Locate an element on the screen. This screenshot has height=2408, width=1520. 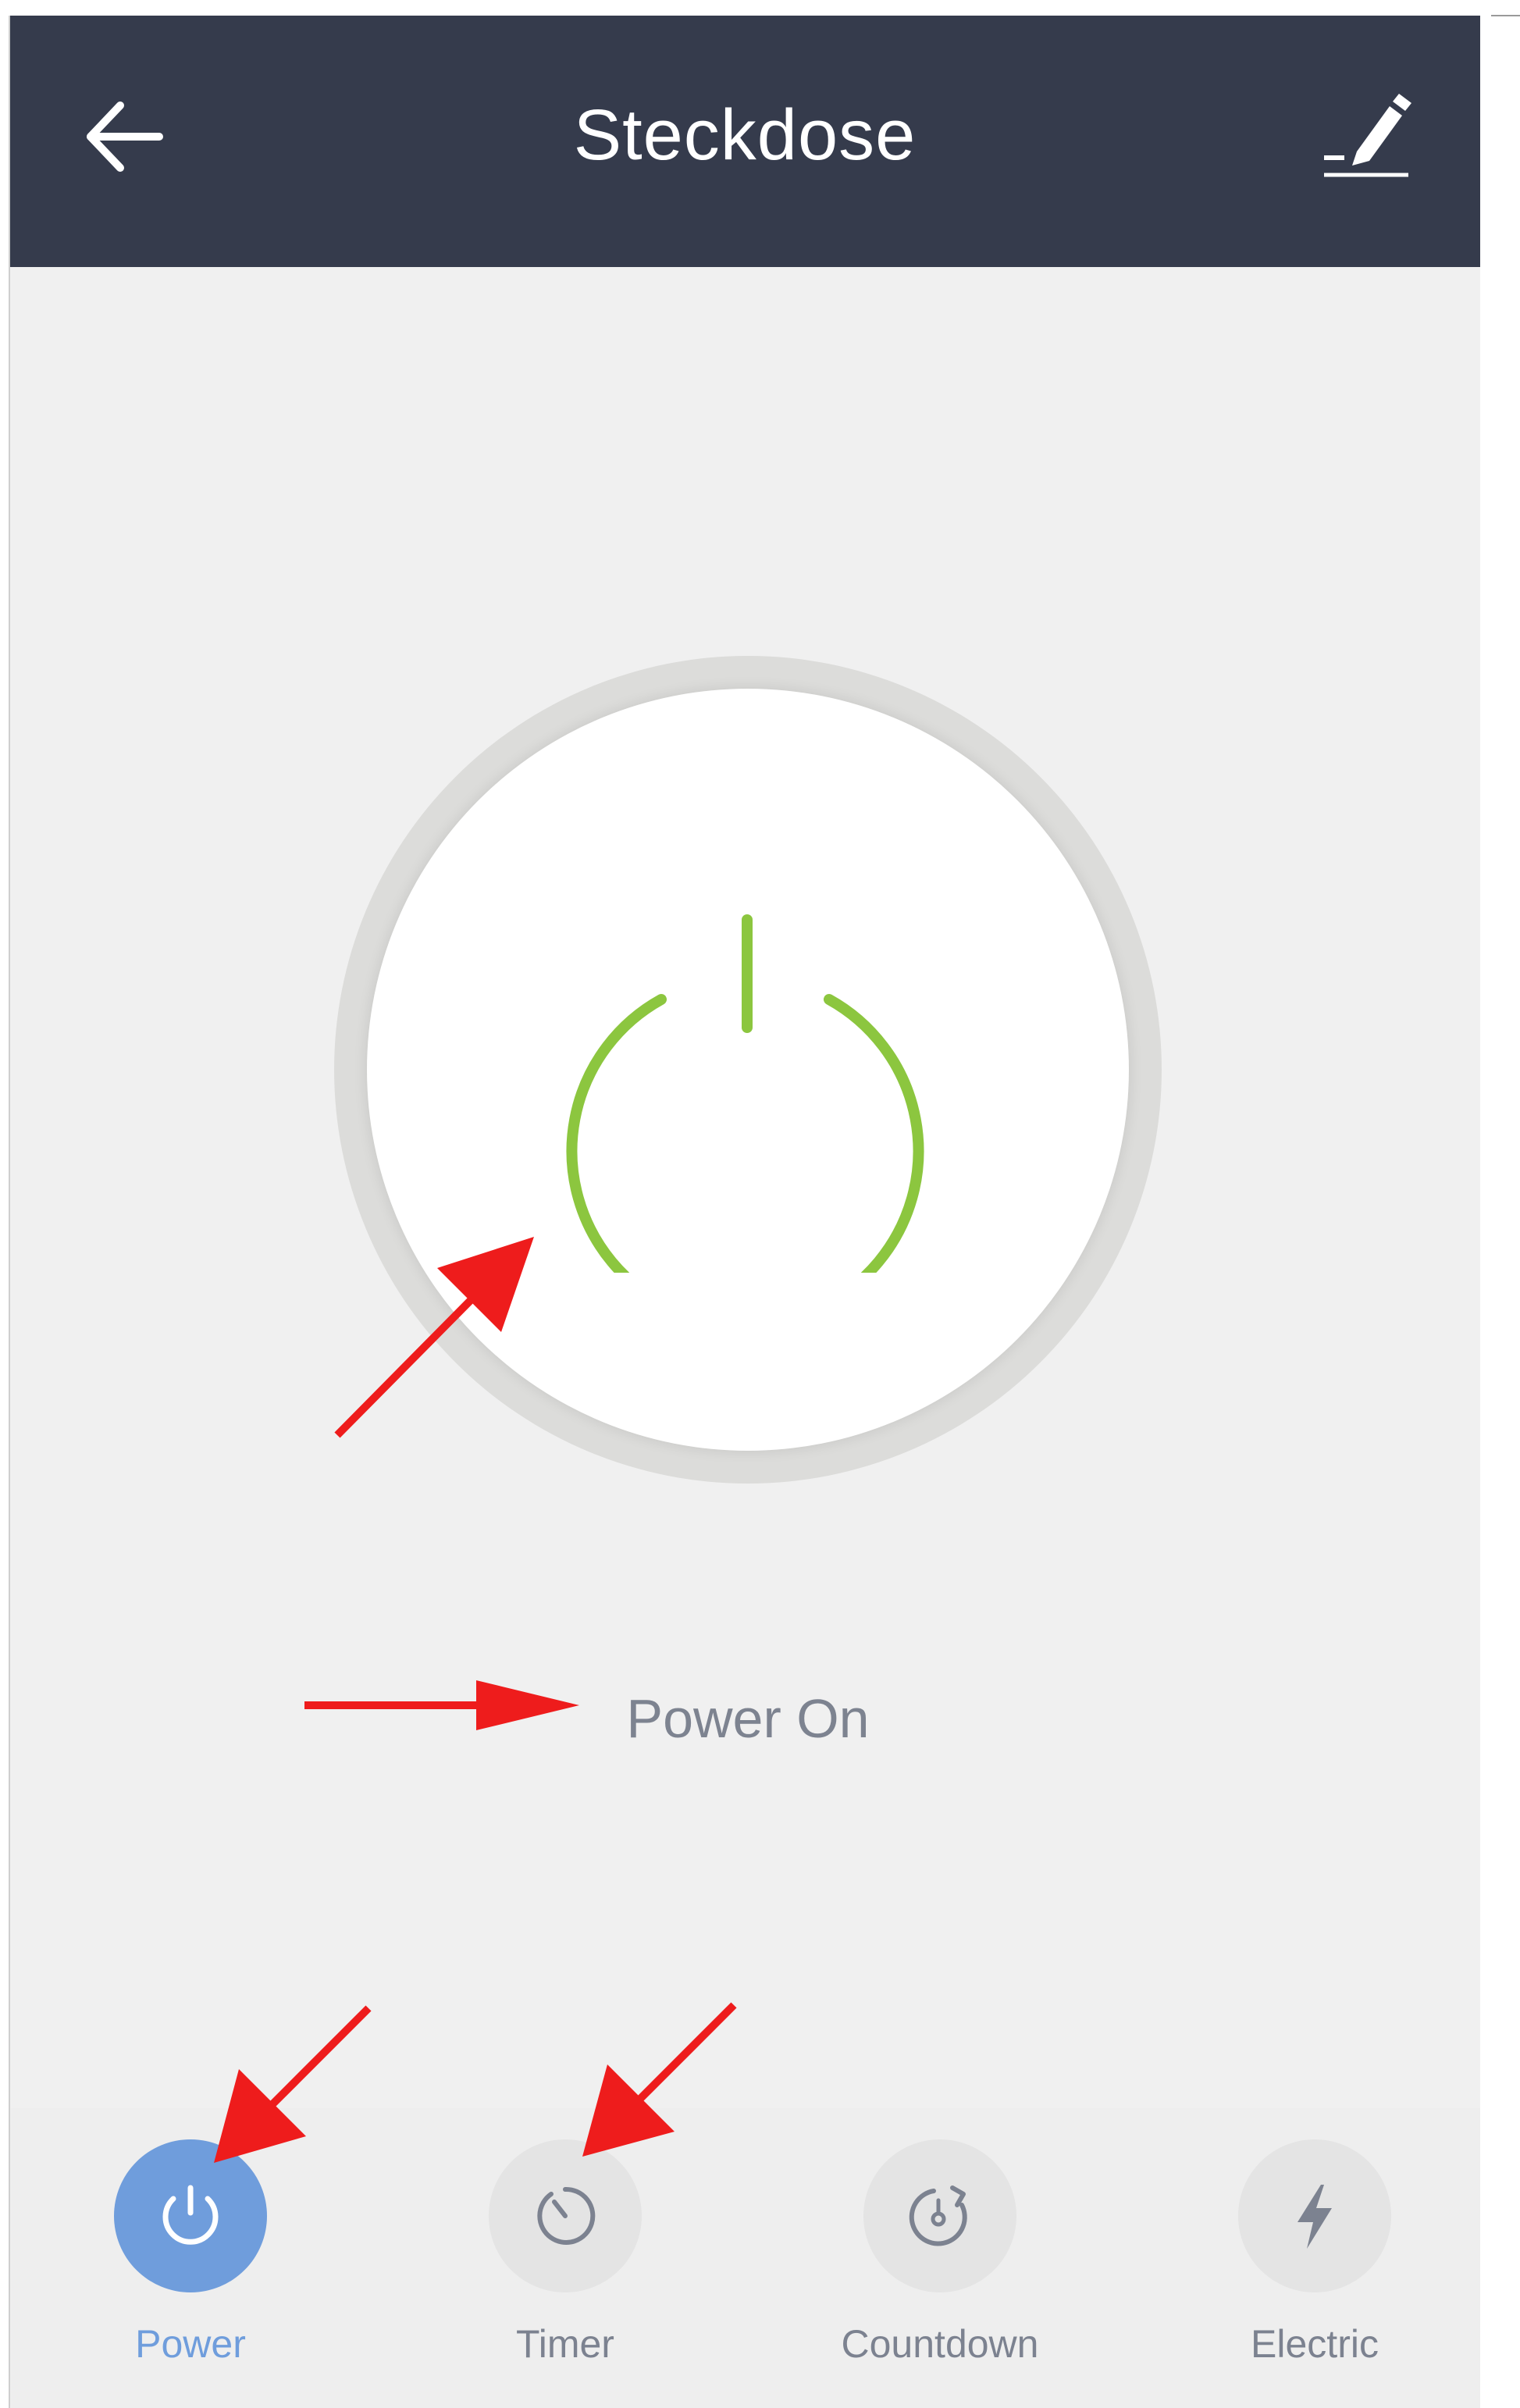
tab-countdown-label: Countdown is located at coordinates (940, 2344).